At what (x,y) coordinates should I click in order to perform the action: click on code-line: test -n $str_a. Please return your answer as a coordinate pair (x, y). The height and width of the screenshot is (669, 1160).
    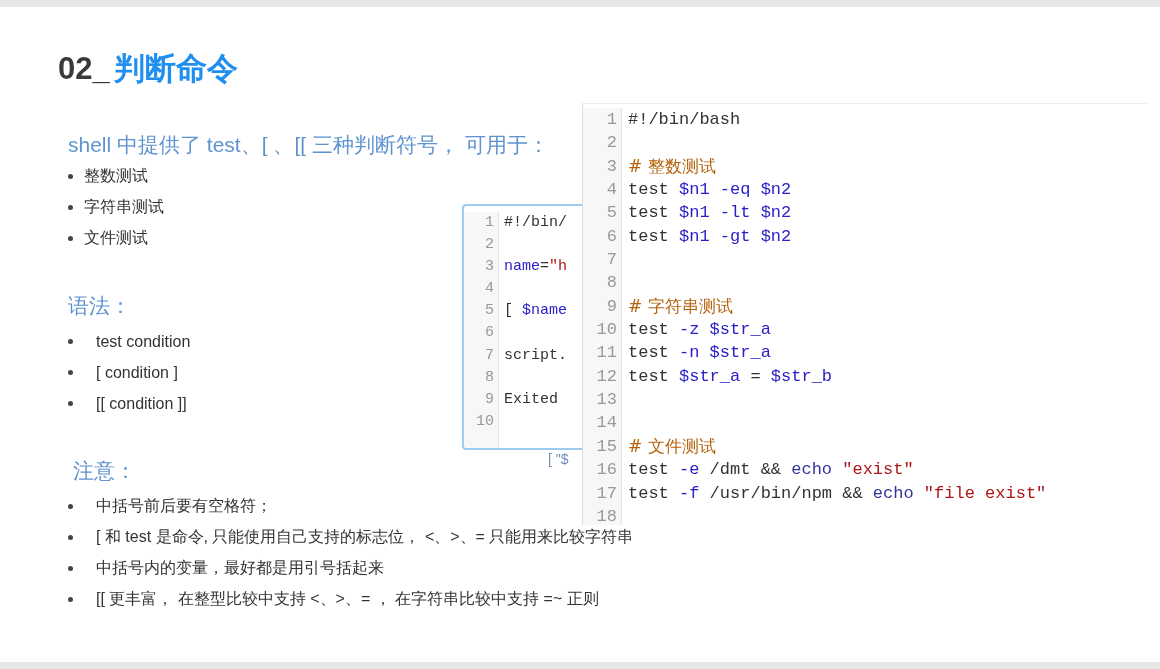
    Looking at the image, I should click on (699, 353).